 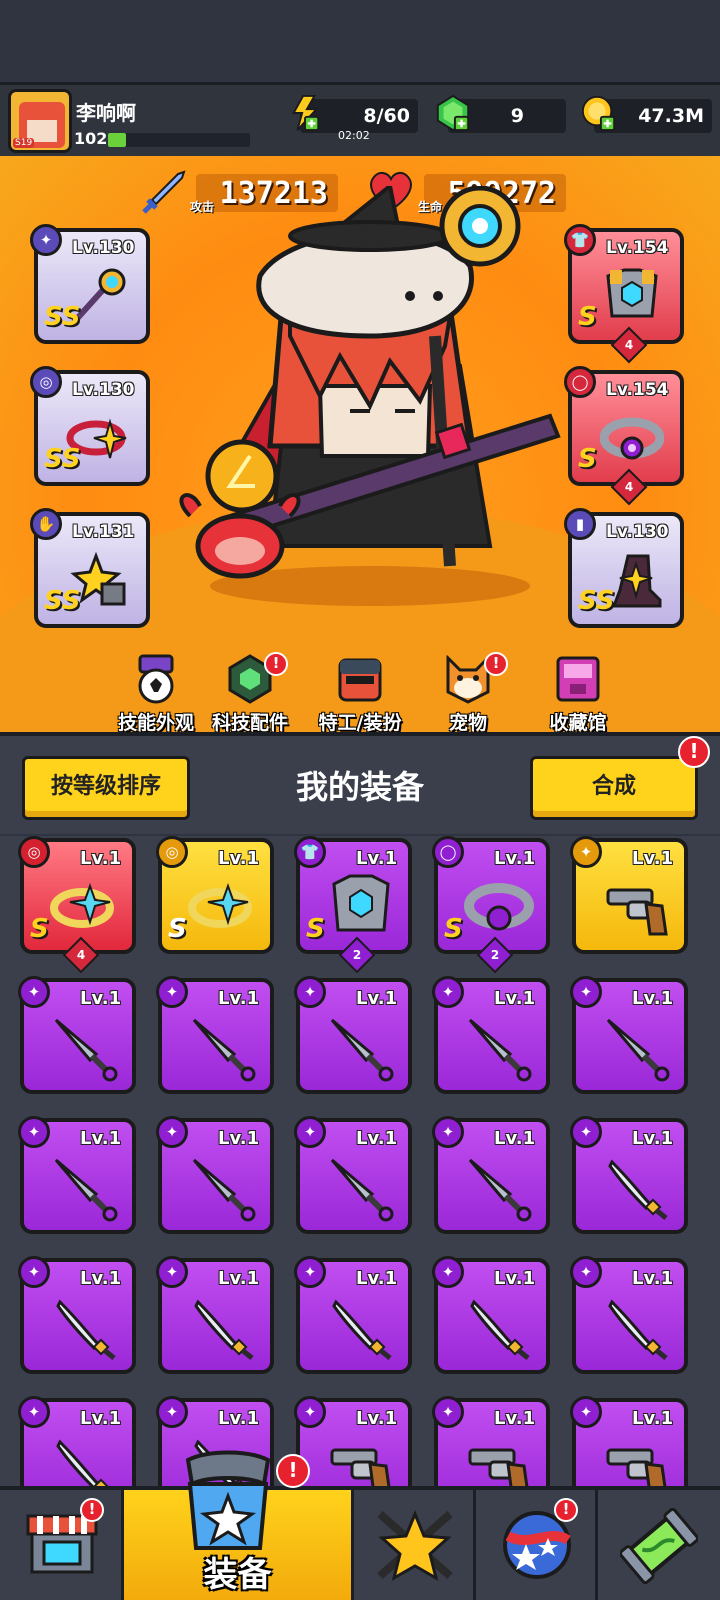 I want to click on coin-icon, so click(x=598, y=113).